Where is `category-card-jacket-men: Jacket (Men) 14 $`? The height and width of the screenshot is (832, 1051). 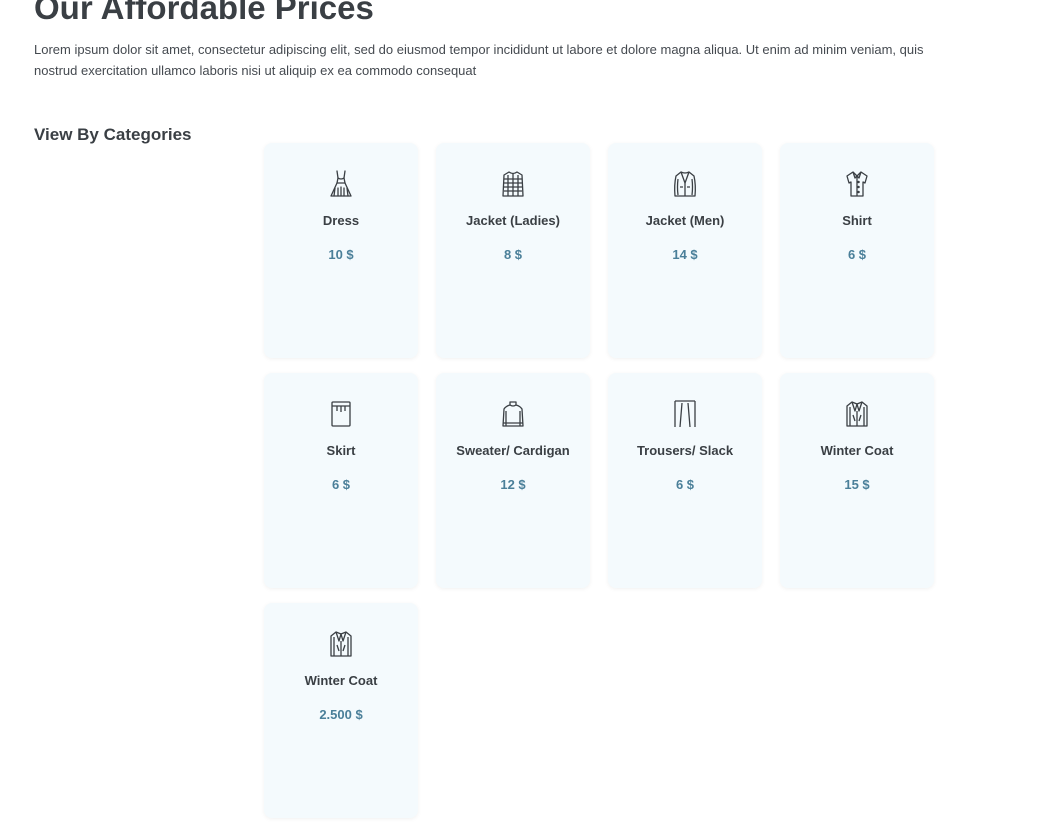
category-card-jacket-men: Jacket (Men) 14 $ is located at coordinates (685, 250).